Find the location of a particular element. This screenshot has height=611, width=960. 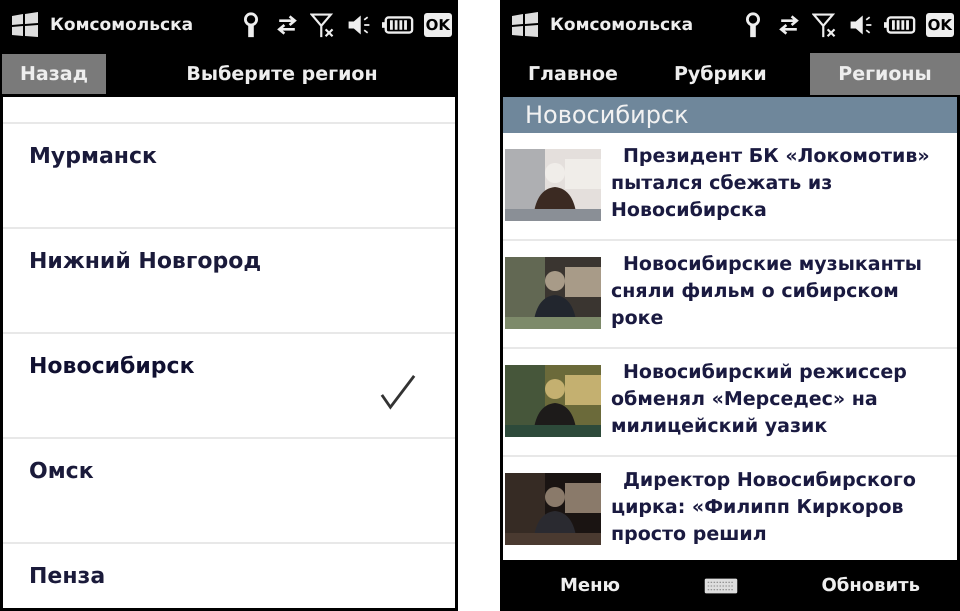

refresh-softkey: Обновить is located at coordinates (871, 585).